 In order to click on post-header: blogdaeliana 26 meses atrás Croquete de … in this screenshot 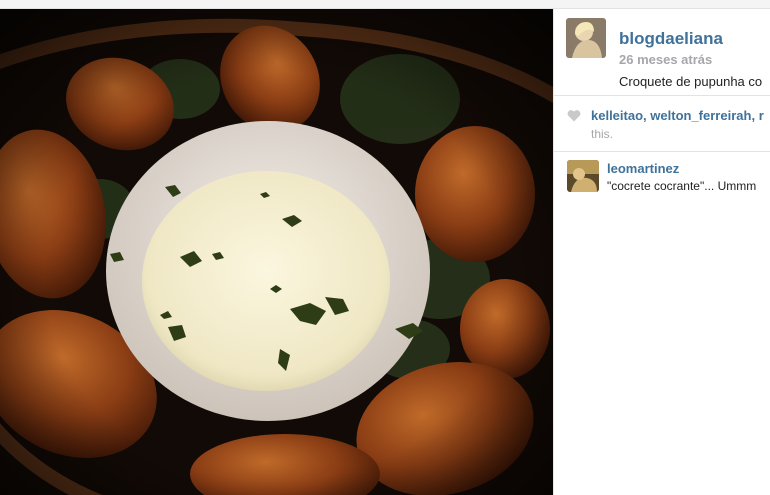, I will do `click(668, 58)`.